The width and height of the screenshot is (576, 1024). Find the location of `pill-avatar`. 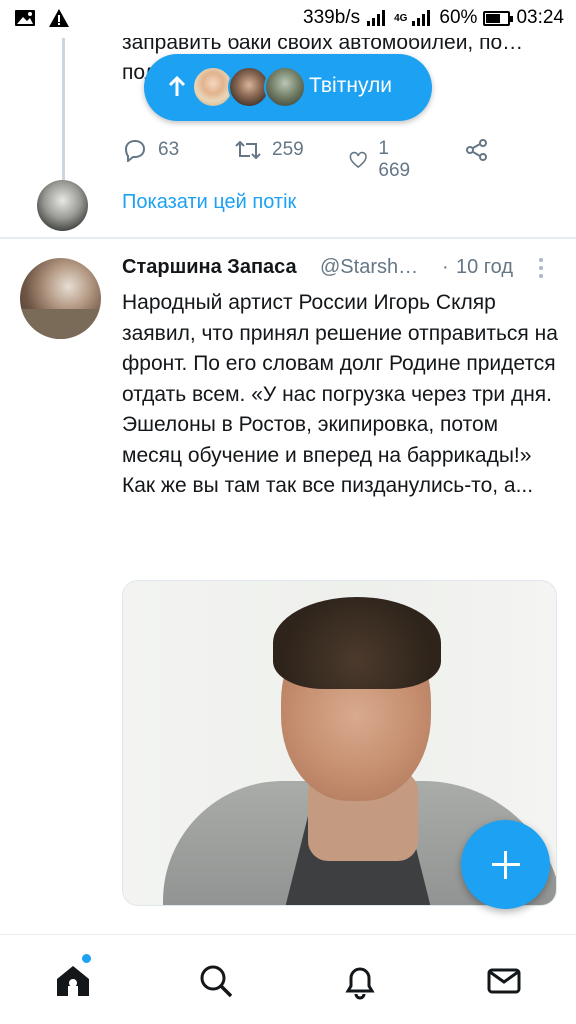

pill-avatar is located at coordinates (285, 87).